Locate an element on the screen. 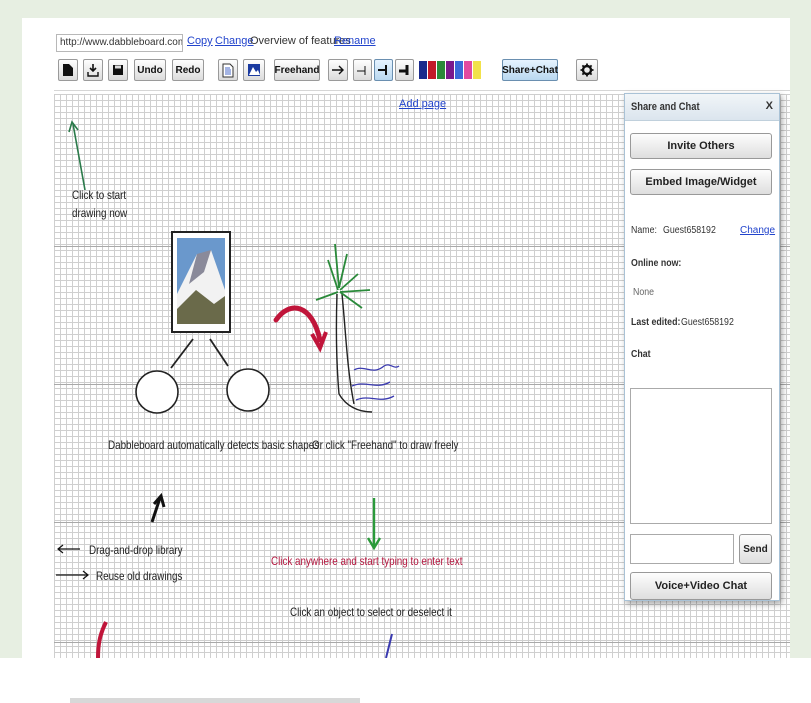 The width and height of the screenshot is (811, 703). circle-shape-right is located at coordinates (248, 390).